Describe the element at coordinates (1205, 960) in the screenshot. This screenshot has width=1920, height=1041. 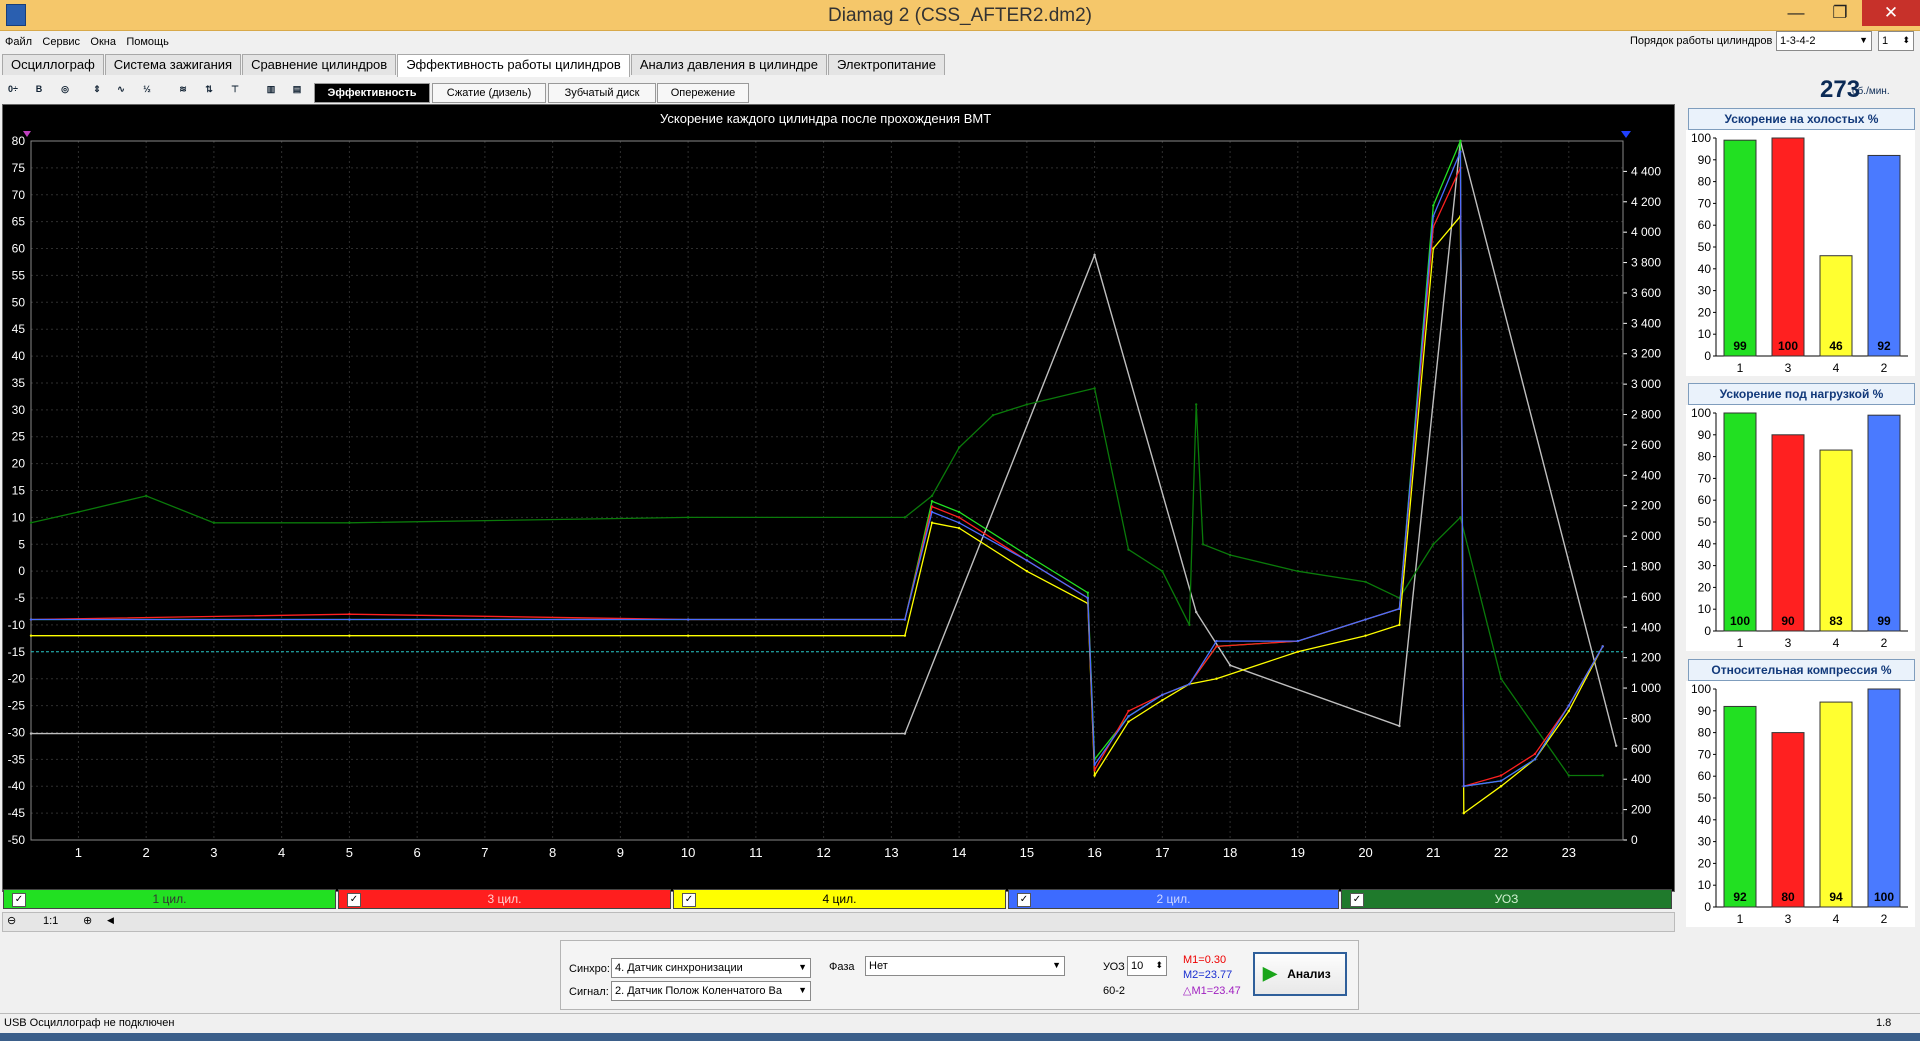
I see `marker-m1: M1=0.30` at that location.